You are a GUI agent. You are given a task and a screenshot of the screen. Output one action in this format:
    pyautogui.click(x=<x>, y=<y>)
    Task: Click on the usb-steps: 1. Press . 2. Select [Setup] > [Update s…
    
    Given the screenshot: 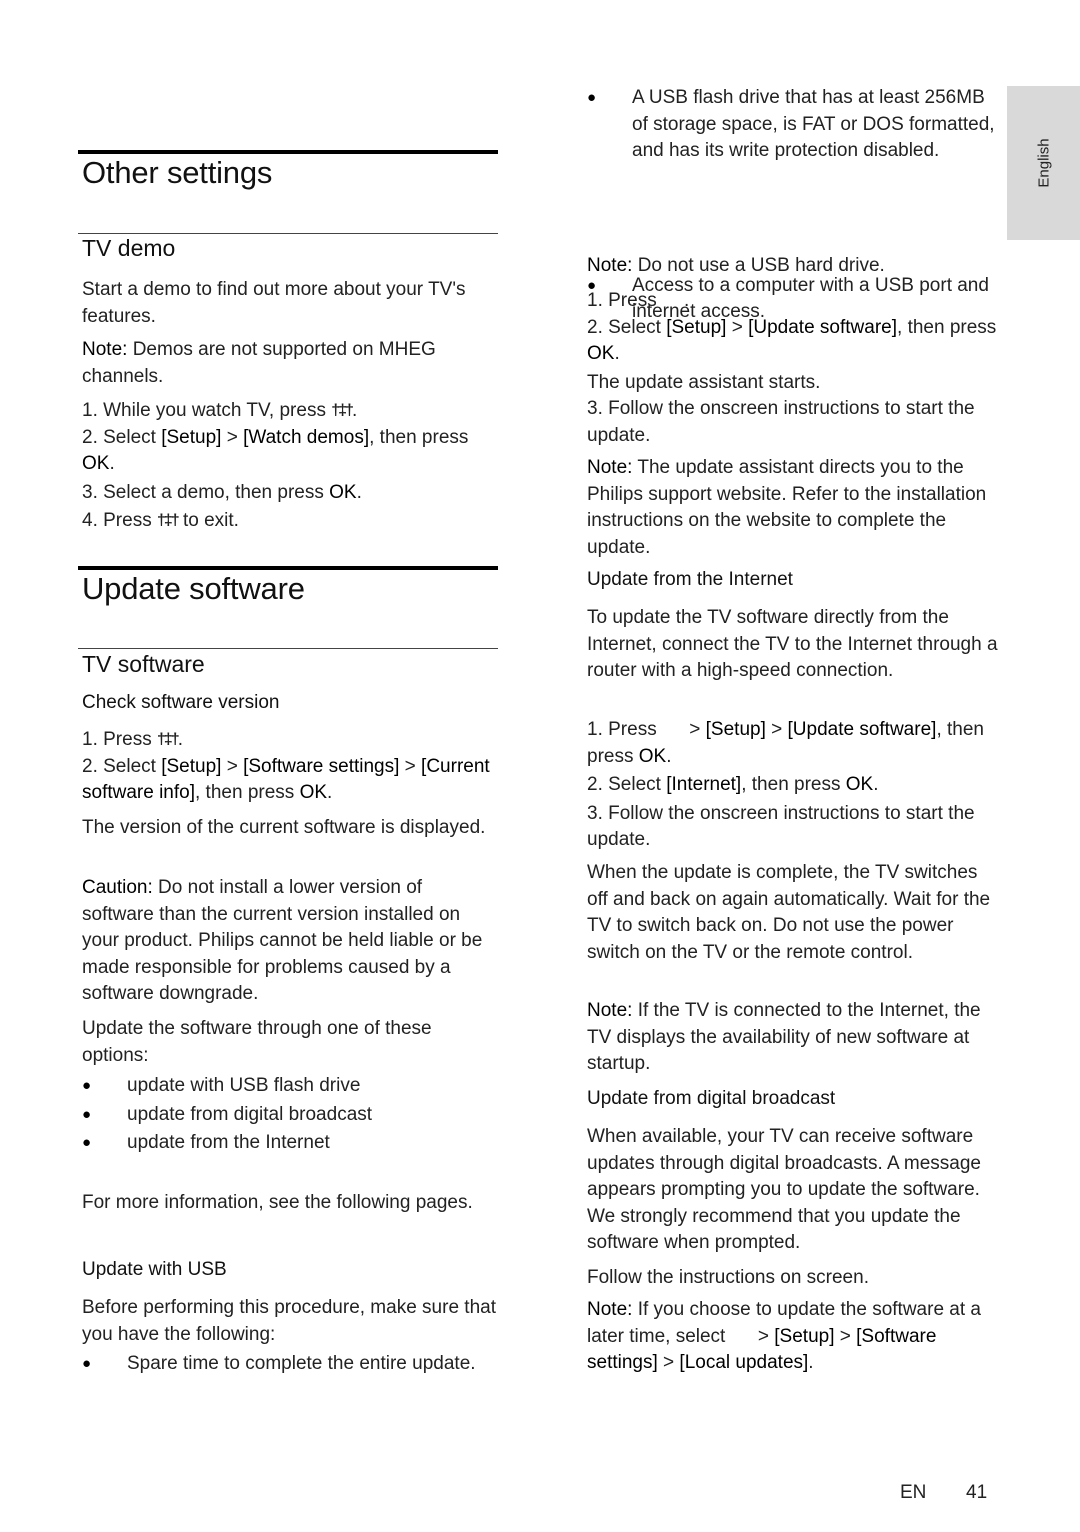 What is the action you would take?
    pyautogui.click(x=793, y=368)
    